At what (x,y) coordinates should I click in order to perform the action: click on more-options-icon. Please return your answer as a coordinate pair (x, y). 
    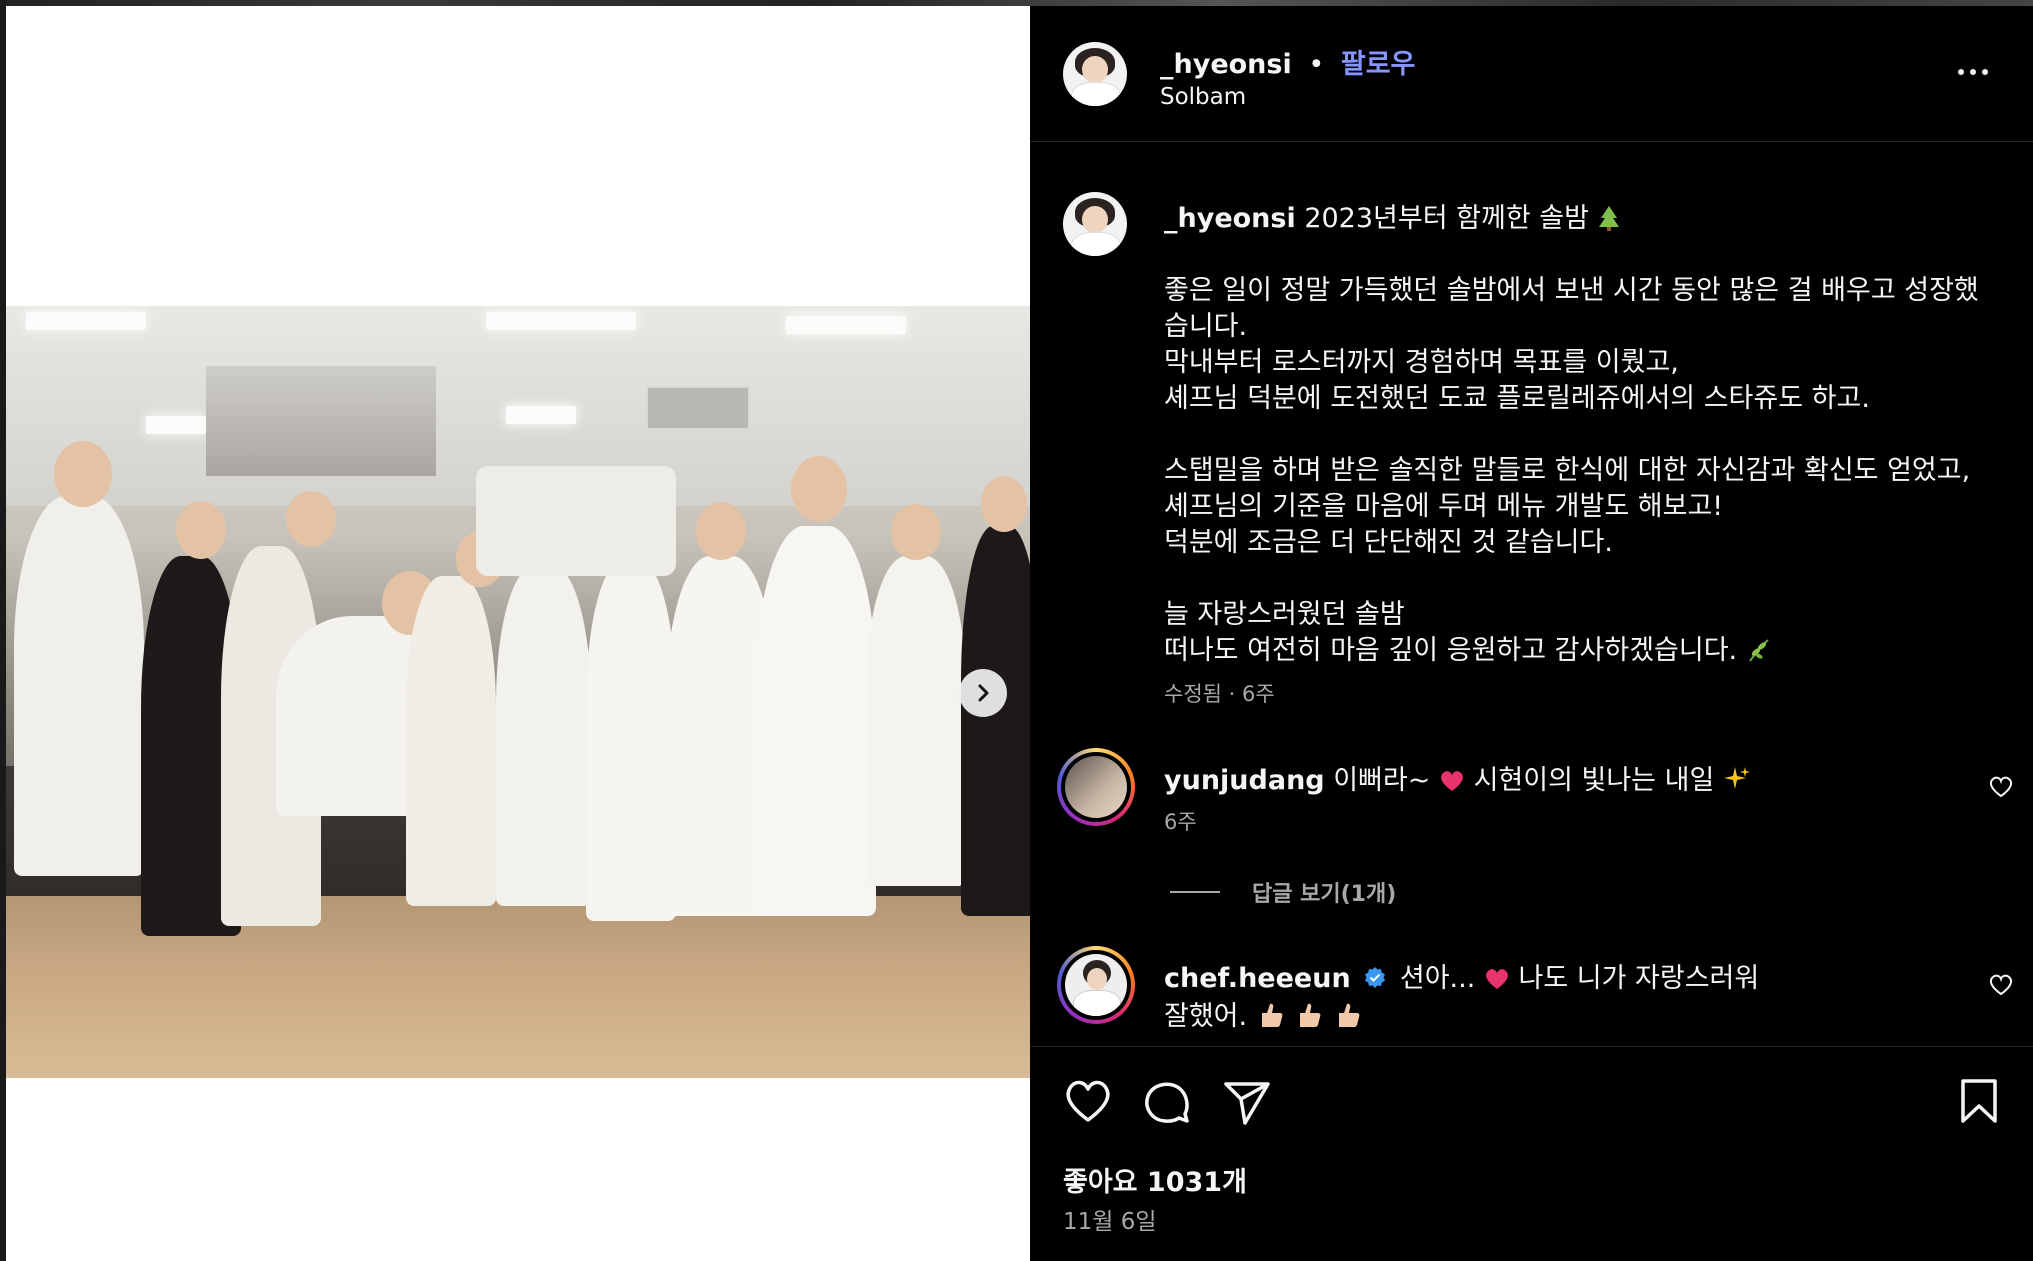
    Looking at the image, I should click on (1973, 72).